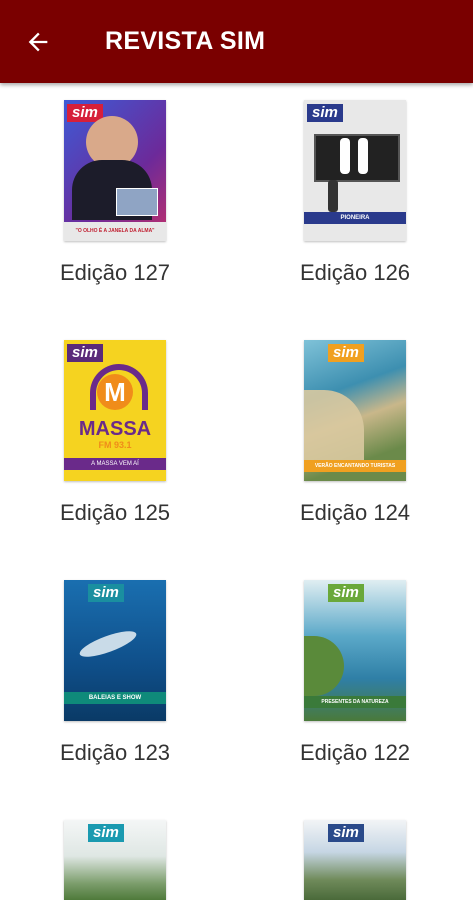 The height and width of the screenshot is (900, 473). What do you see at coordinates (115, 170) in the screenshot?
I see `cover-image: sim "O OLHO É A JANELA DA ALMA"` at bounding box center [115, 170].